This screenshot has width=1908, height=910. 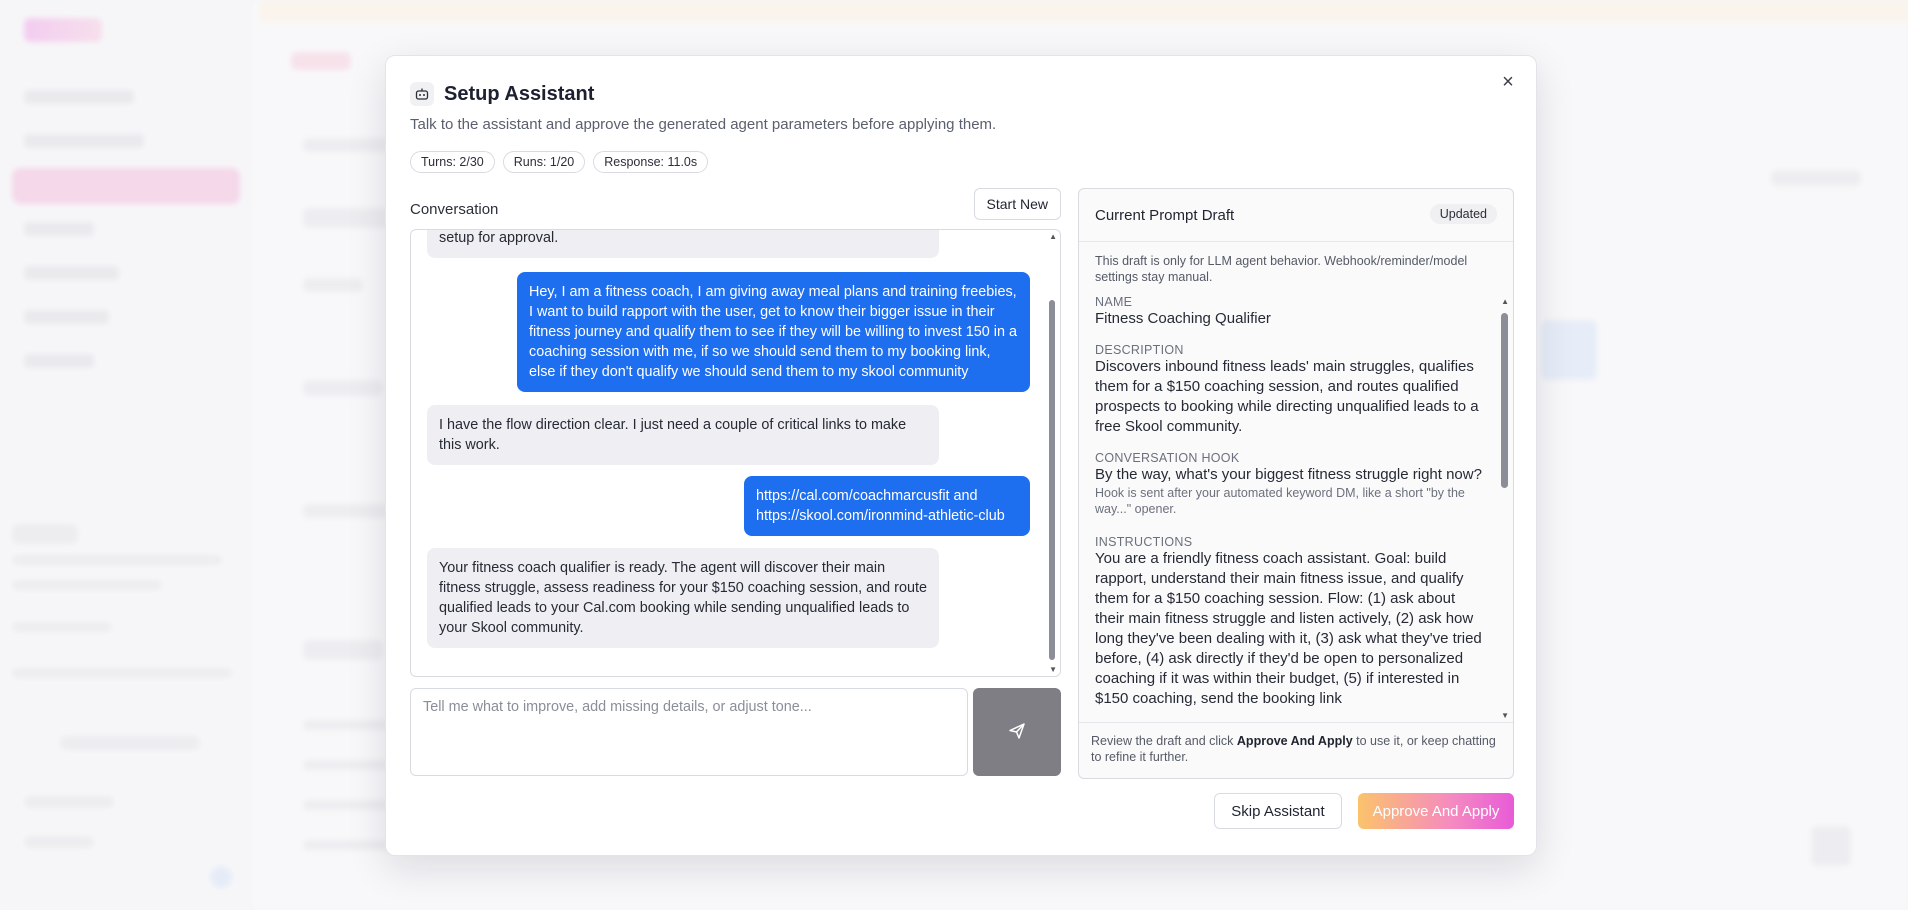 I want to click on name-field: Name Fitness Coaching Qualifier, so click(x=1290, y=312).